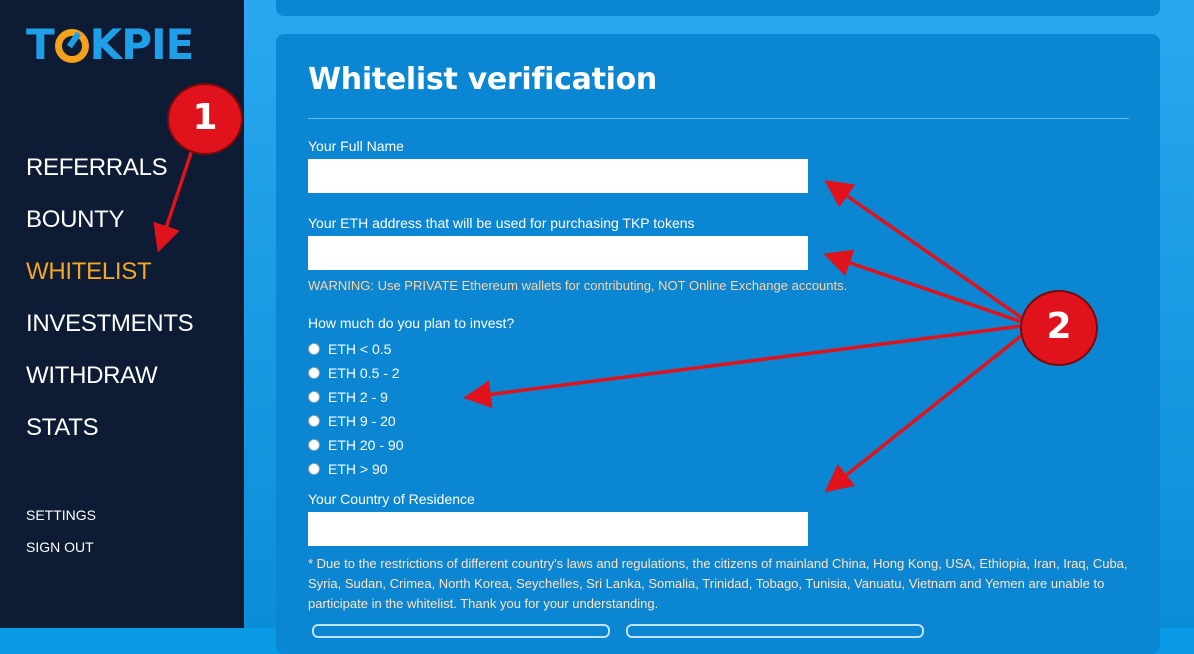  Describe the element at coordinates (558, 253) in the screenshot. I see `eth-address-input` at that location.